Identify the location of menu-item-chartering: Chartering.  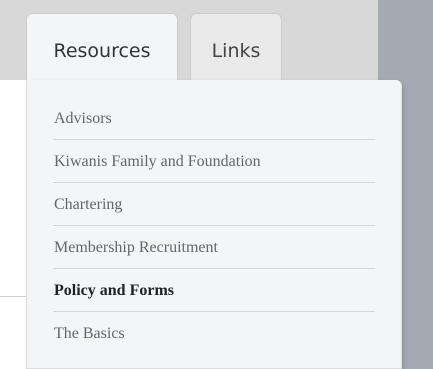
(214, 204).